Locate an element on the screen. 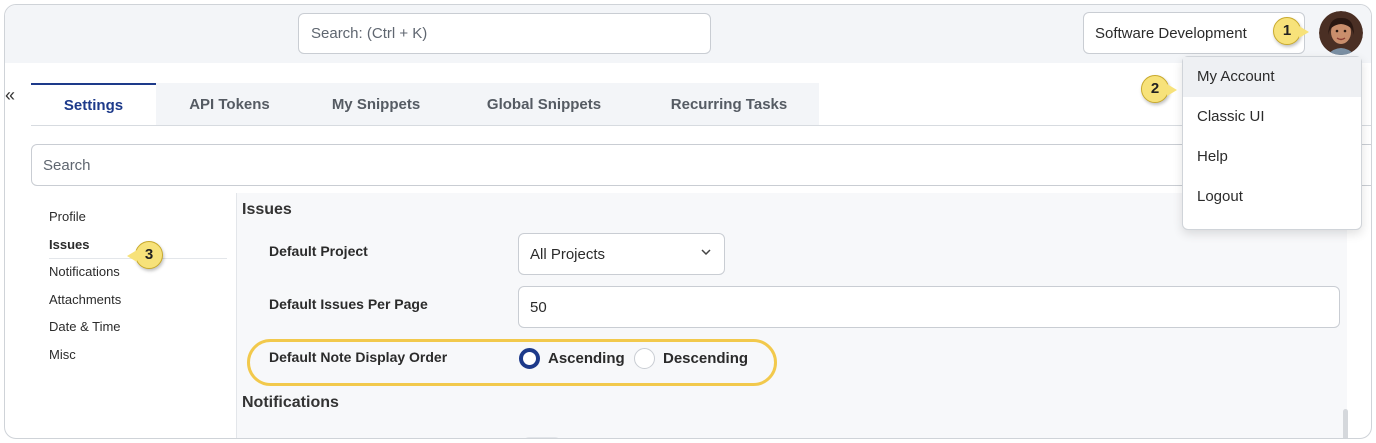  sidebar-item-profile: Profile is located at coordinates (139, 219).